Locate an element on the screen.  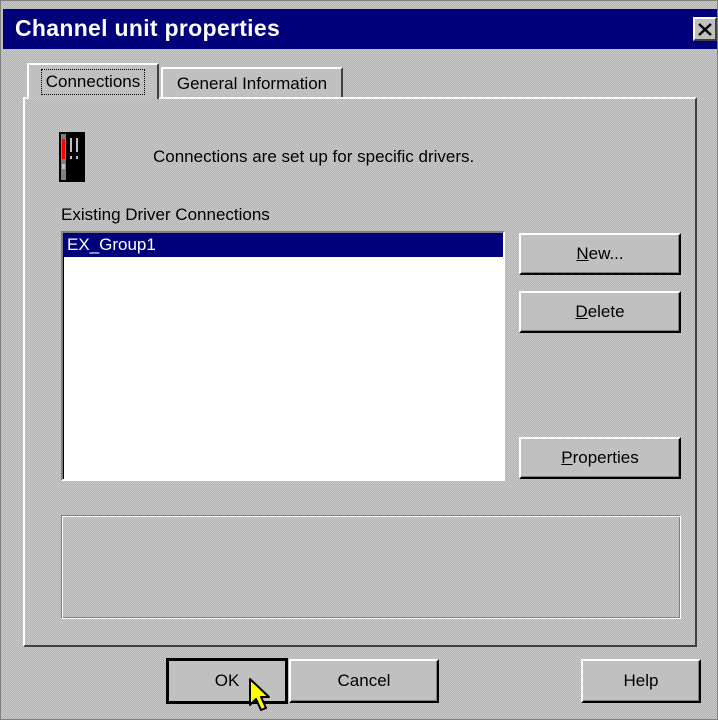
title-bar: Channel unit properties is located at coordinates (360, 29).